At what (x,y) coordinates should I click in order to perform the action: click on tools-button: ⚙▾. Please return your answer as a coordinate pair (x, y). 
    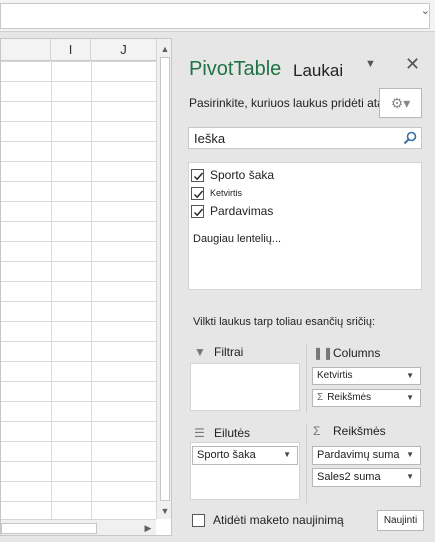
    Looking at the image, I should click on (400, 103).